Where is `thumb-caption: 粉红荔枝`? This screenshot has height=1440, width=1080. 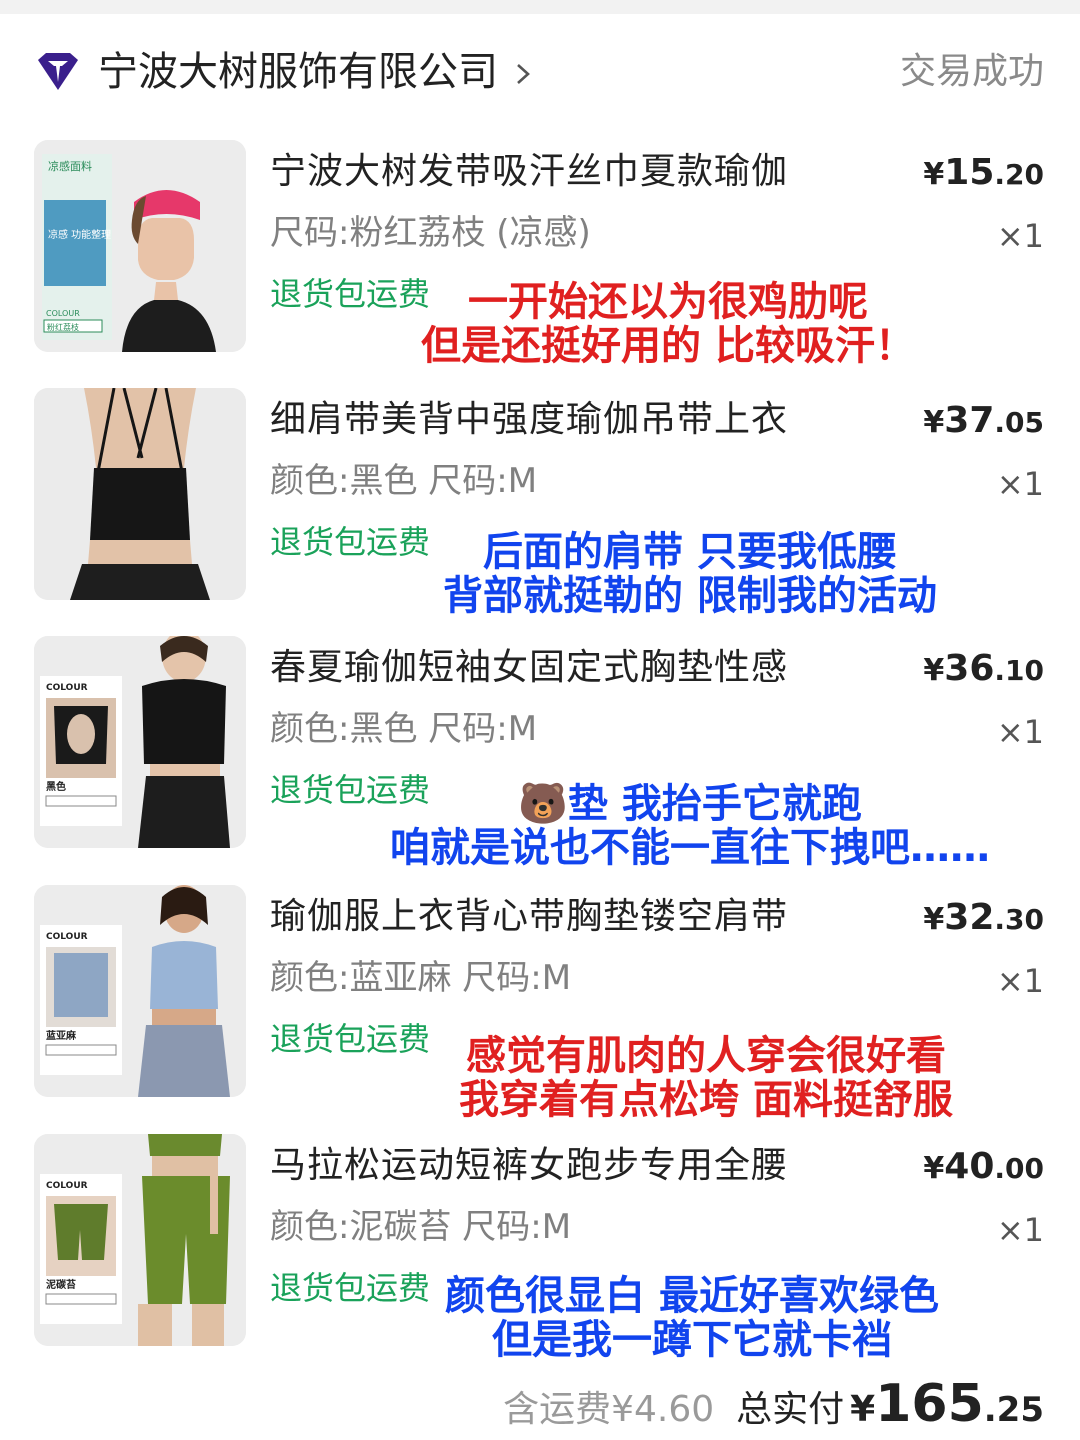
thumb-caption: 粉红荔枝 is located at coordinates (63, 327).